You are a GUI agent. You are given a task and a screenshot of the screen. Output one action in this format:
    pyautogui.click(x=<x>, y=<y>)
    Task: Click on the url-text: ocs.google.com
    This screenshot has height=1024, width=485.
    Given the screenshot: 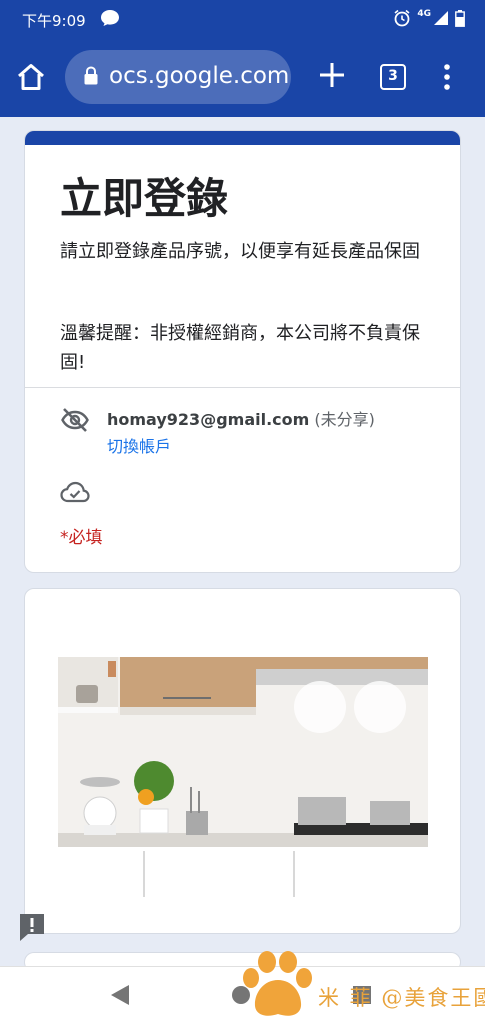 What is the action you would take?
    pyautogui.click(x=199, y=76)
    